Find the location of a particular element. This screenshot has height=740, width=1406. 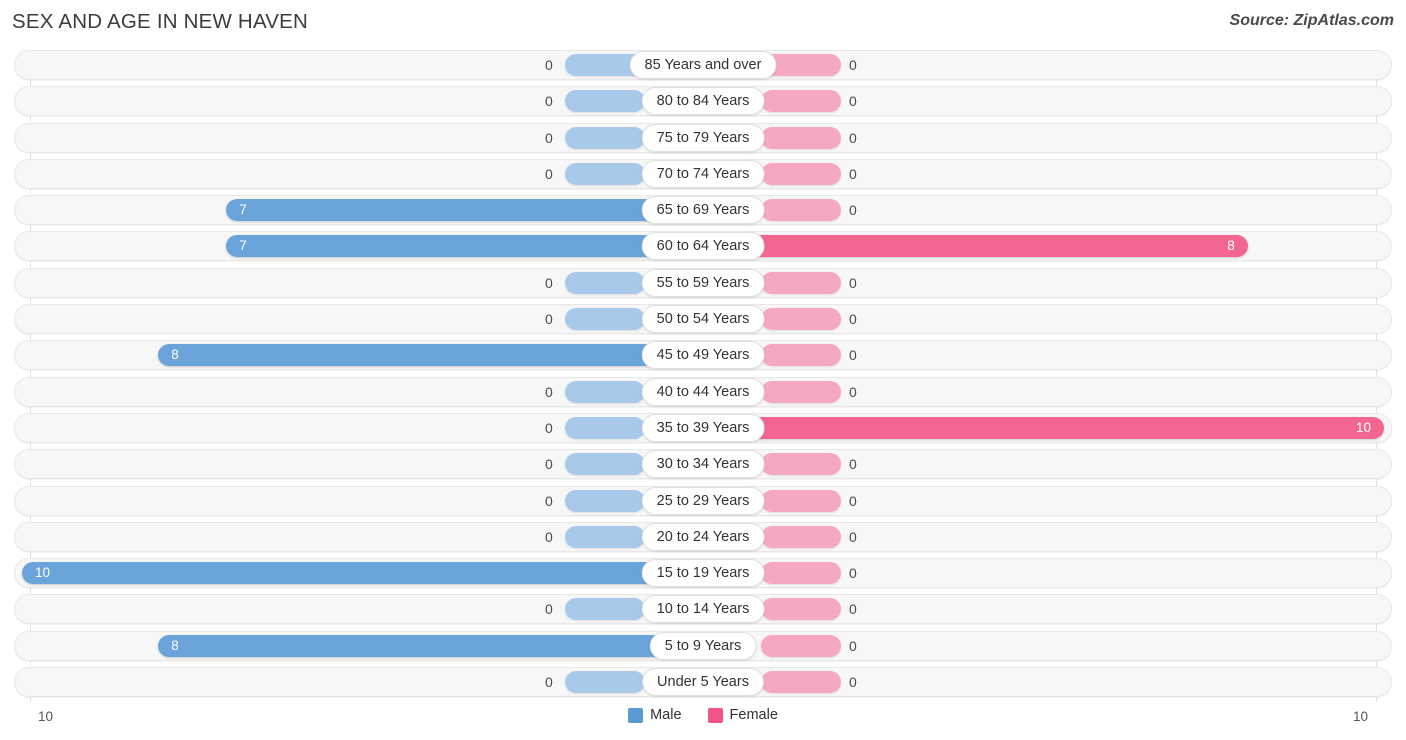

age-group-label: 65 to 69 Years is located at coordinates (703, 210).